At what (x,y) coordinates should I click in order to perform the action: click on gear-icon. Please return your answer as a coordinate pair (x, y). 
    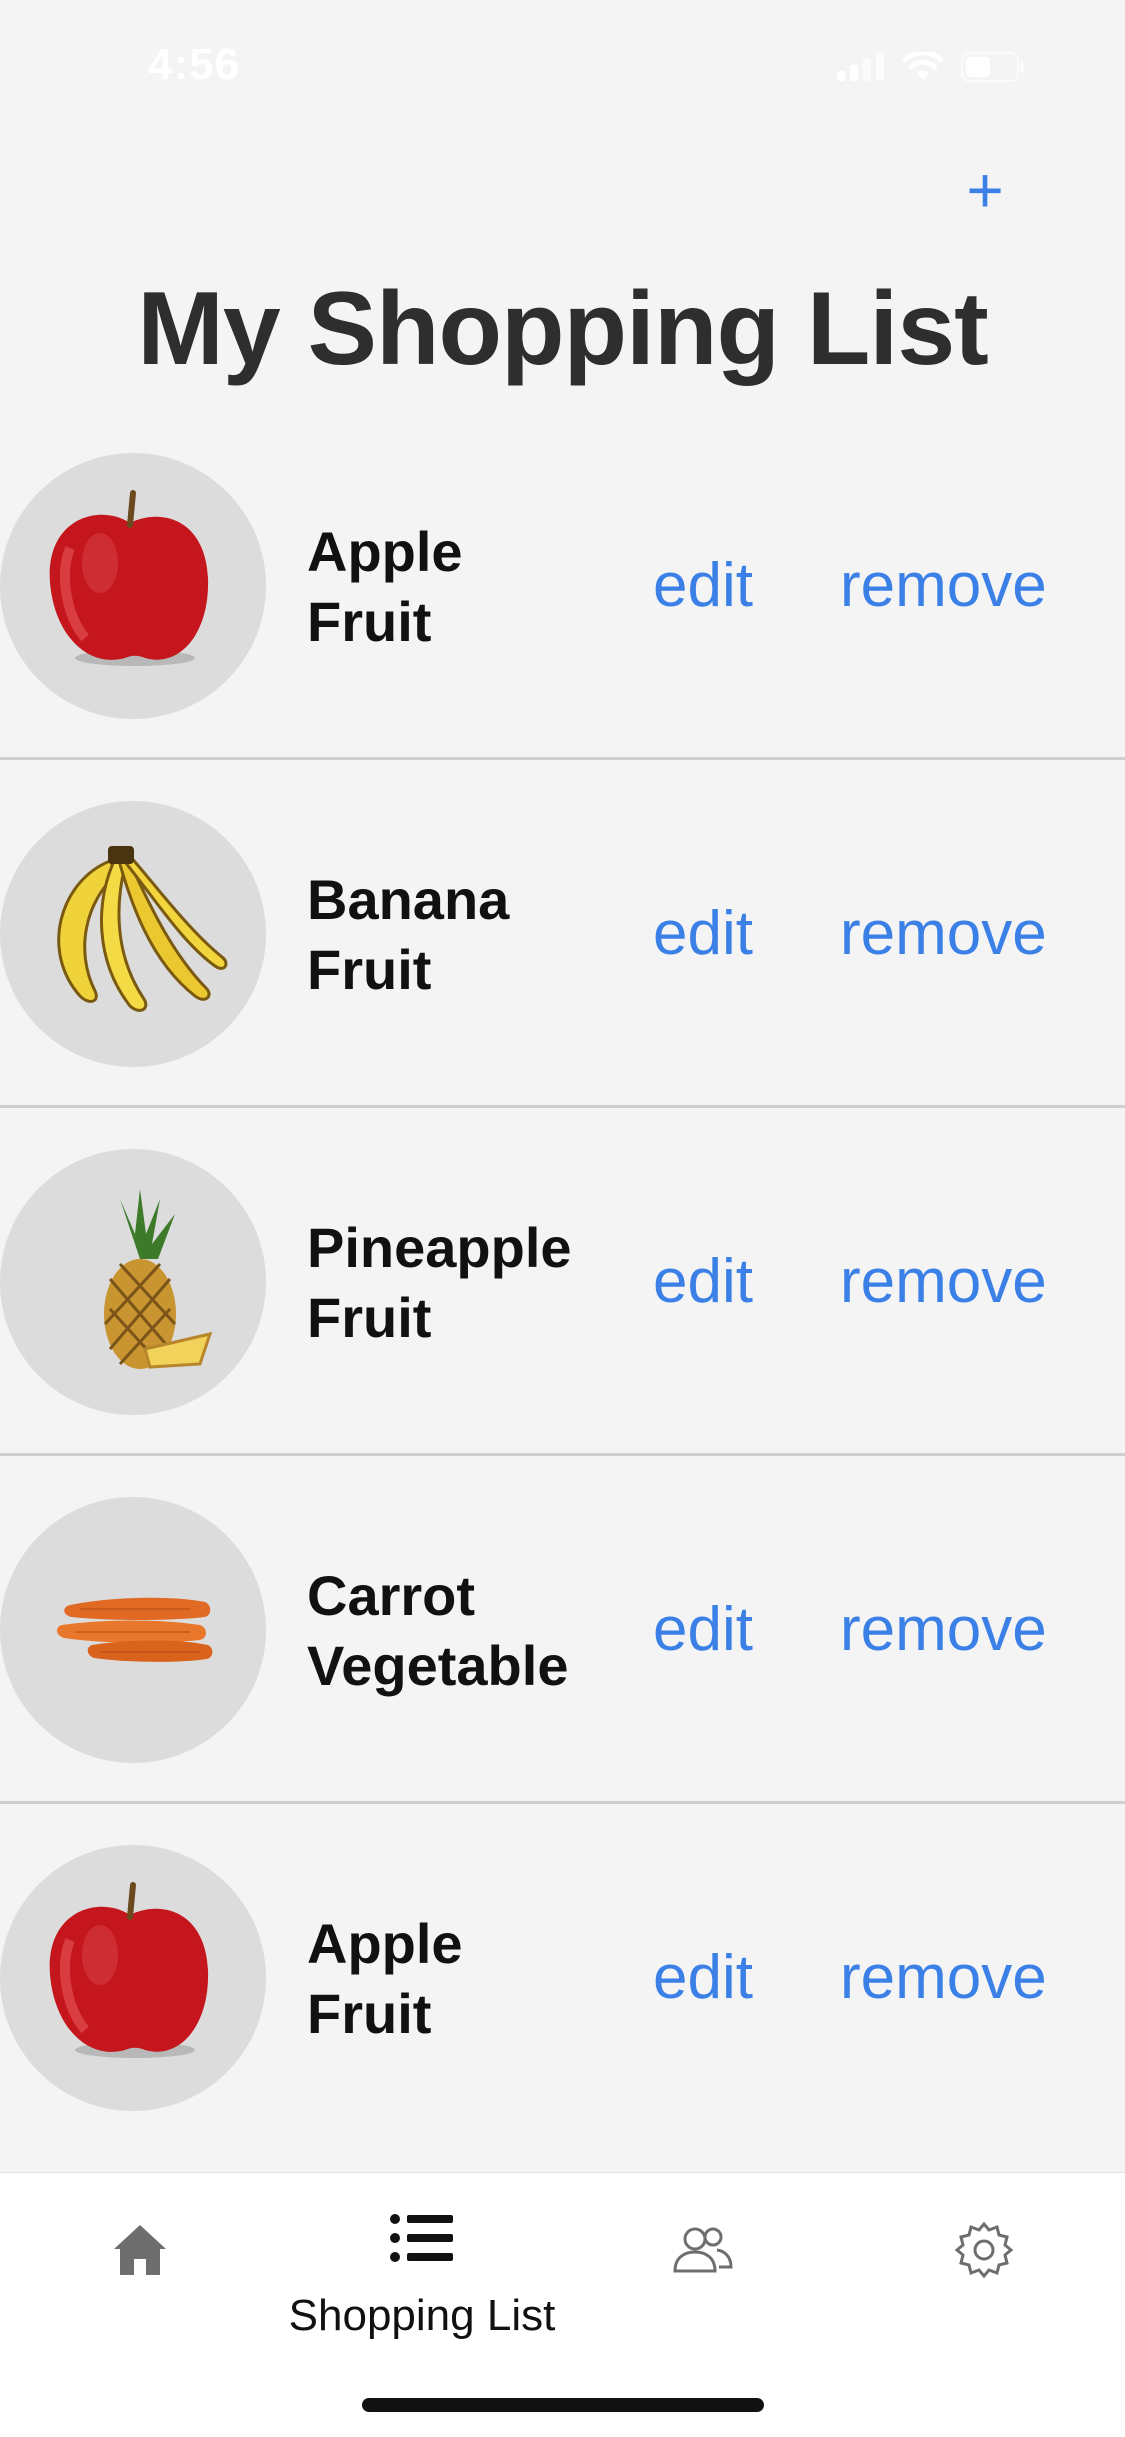
    Looking at the image, I should click on (984, 2250).